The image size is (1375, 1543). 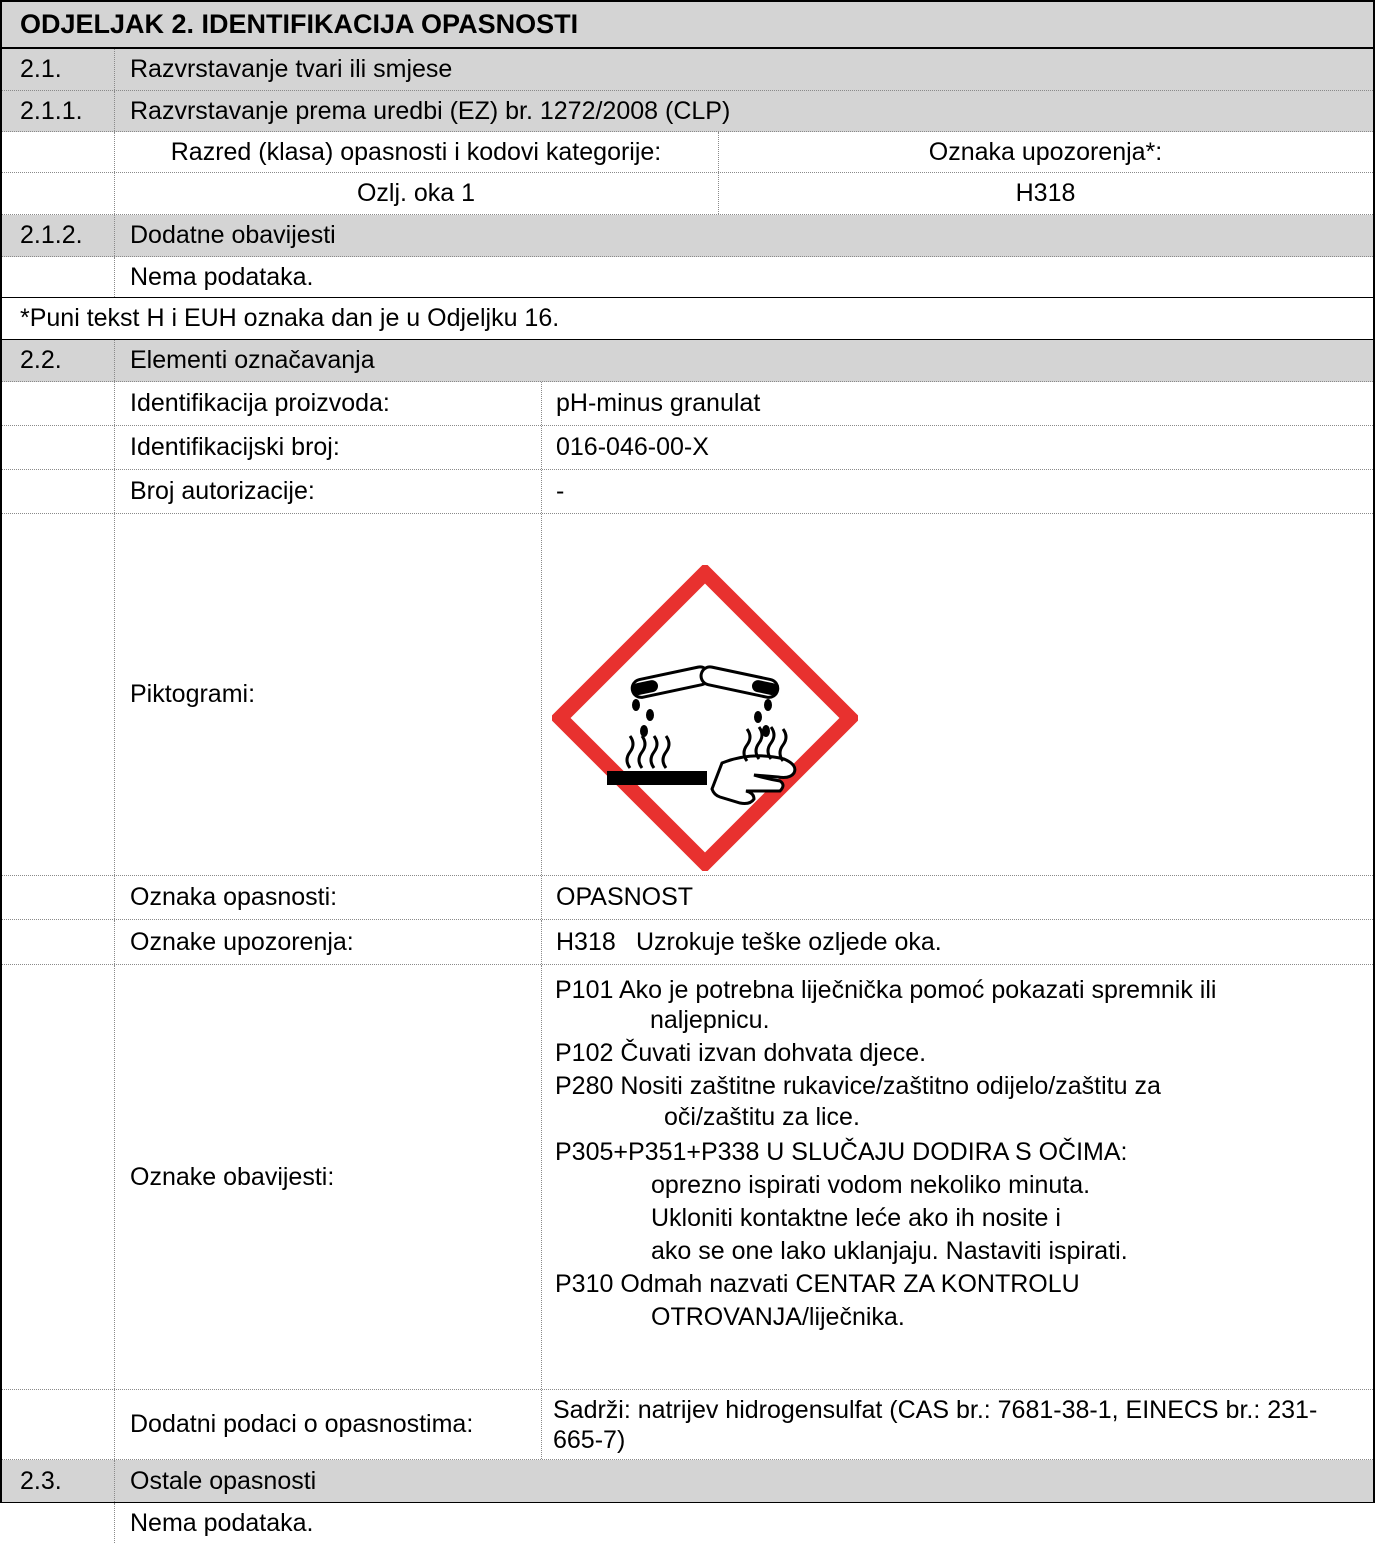 I want to click on precaution-line: oprezno ispirati vodom nekoliko minuta., so click(x=871, y=1185).